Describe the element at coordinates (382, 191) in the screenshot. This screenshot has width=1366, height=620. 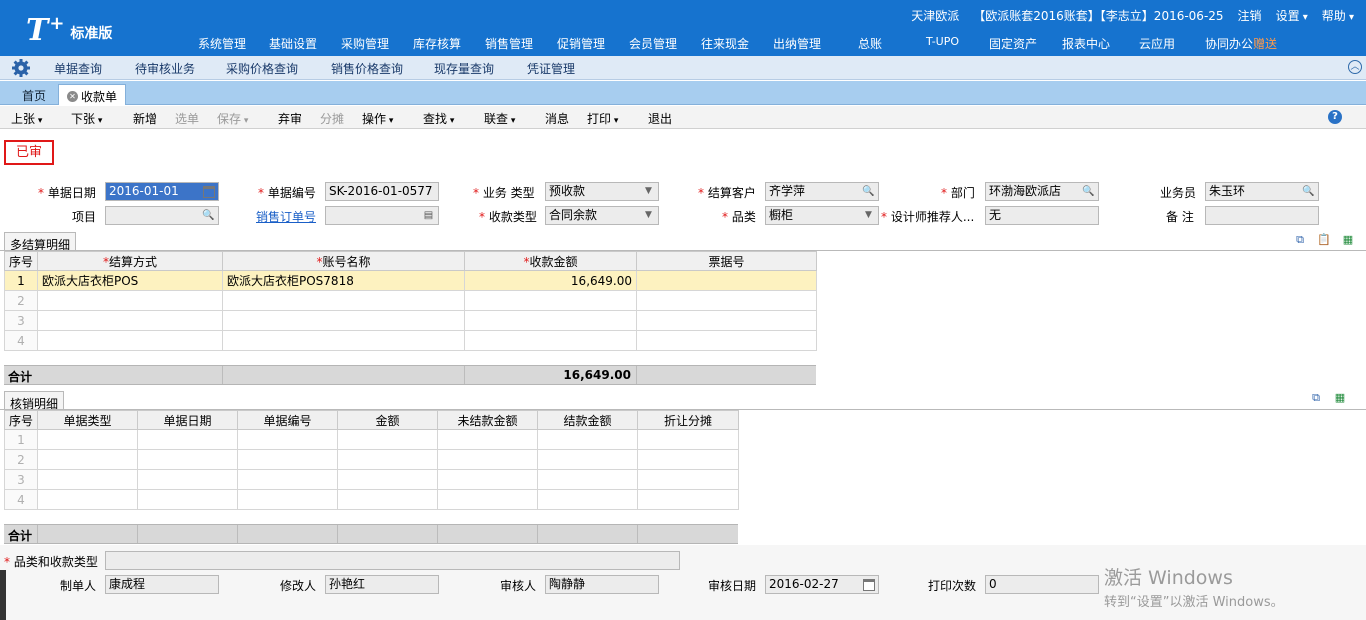
I see `doc-no-field: SK-2016-01-0577` at that location.